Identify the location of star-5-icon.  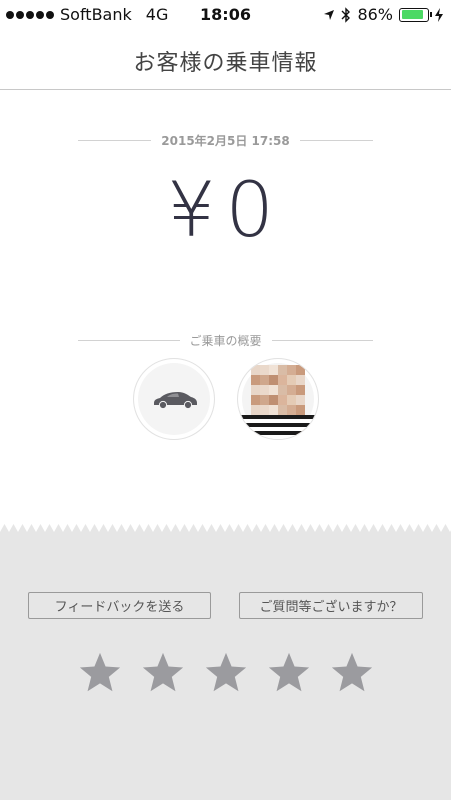
(352, 673).